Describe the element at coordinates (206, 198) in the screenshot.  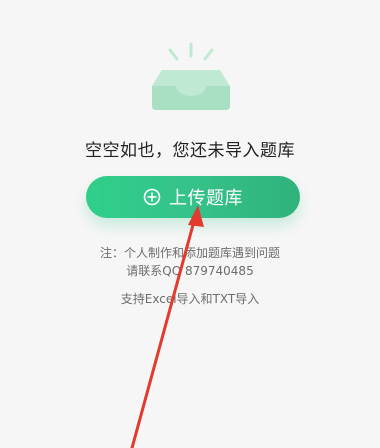
I see `upload-button-label: 上传题库` at that location.